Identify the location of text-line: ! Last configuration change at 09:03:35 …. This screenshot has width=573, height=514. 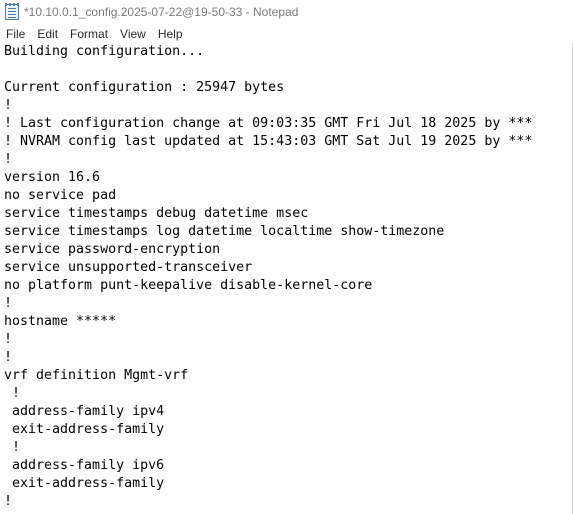
(268, 123).